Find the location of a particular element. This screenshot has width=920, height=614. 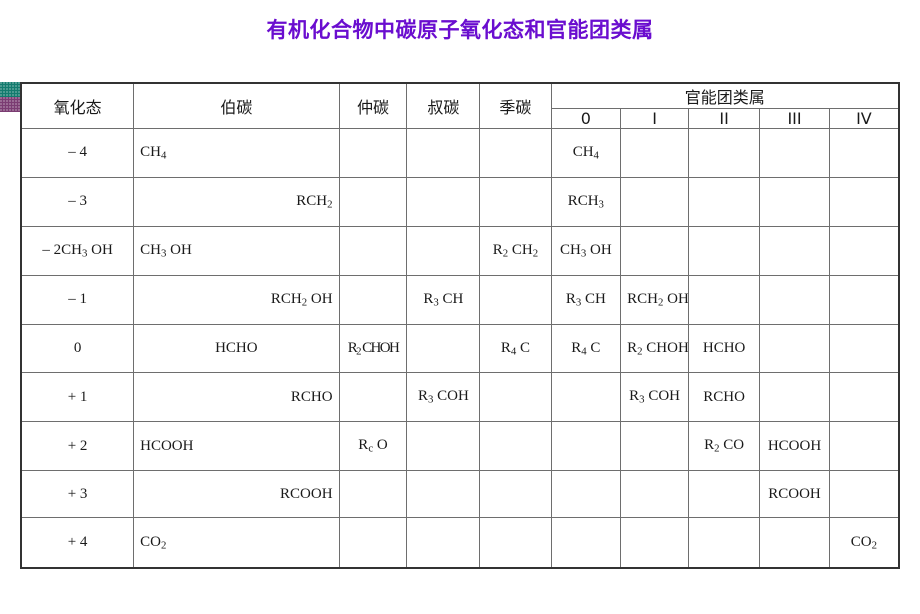

page-title: 有机化合物中碳原子氧化态和官能团类属 is located at coordinates (460, 30).